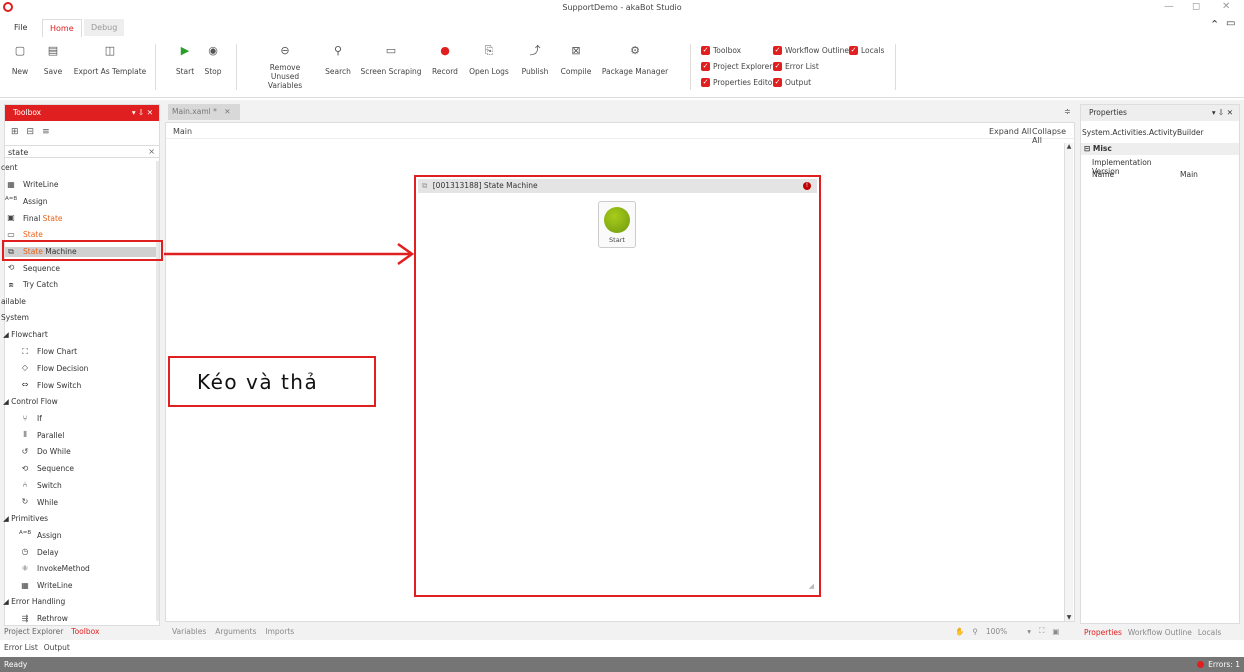 This screenshot has height=672, width=1244. What do you see at coordinates (18, 152) in the screenshot?
I see `toolbox-search-input: state` at bounding box center [18, 152].